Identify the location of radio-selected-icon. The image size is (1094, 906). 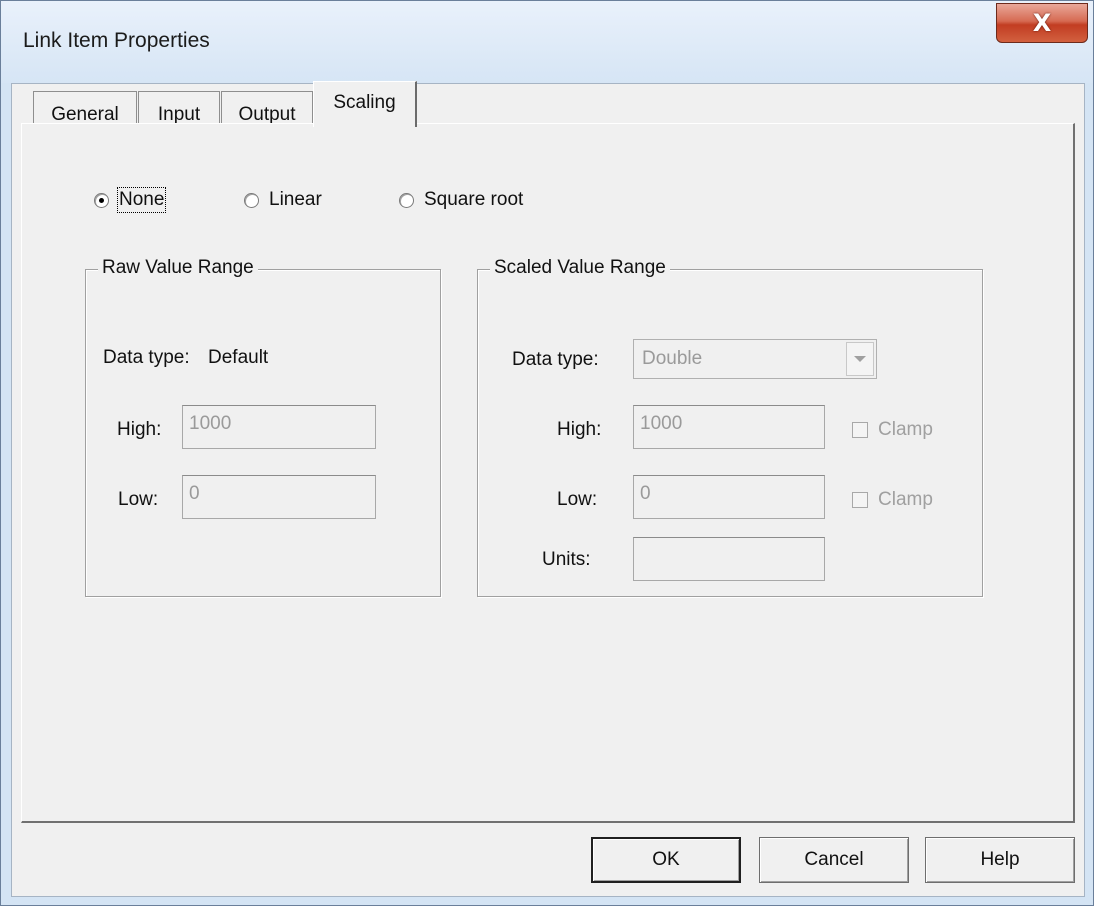
(101, 200).